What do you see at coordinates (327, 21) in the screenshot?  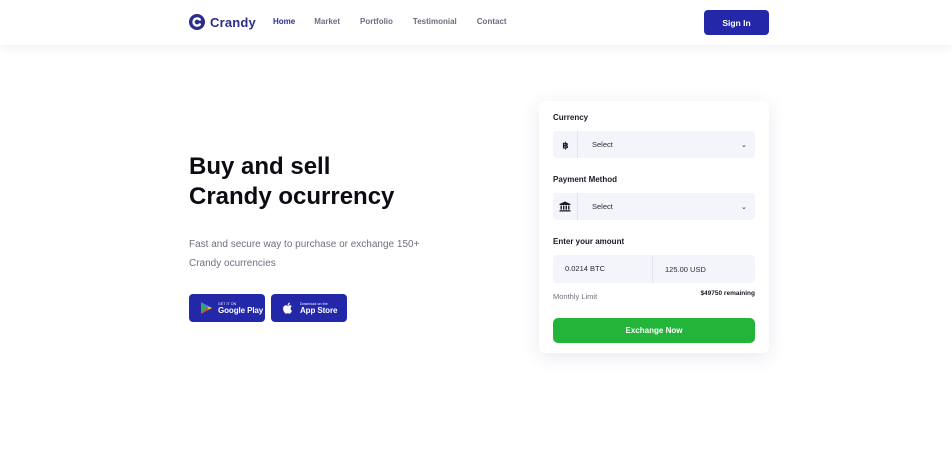 I see `nav-item-market: Market` at bounding box center [327, 21].